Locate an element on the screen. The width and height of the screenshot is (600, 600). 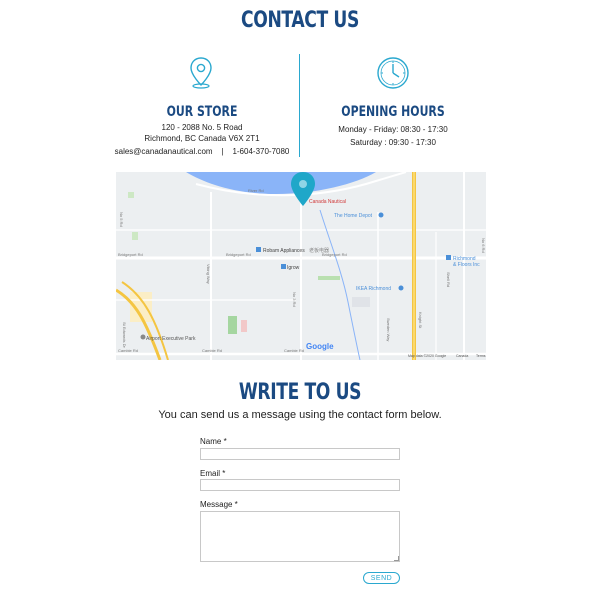
google-logo: Google is located at coordinates (320, 346).